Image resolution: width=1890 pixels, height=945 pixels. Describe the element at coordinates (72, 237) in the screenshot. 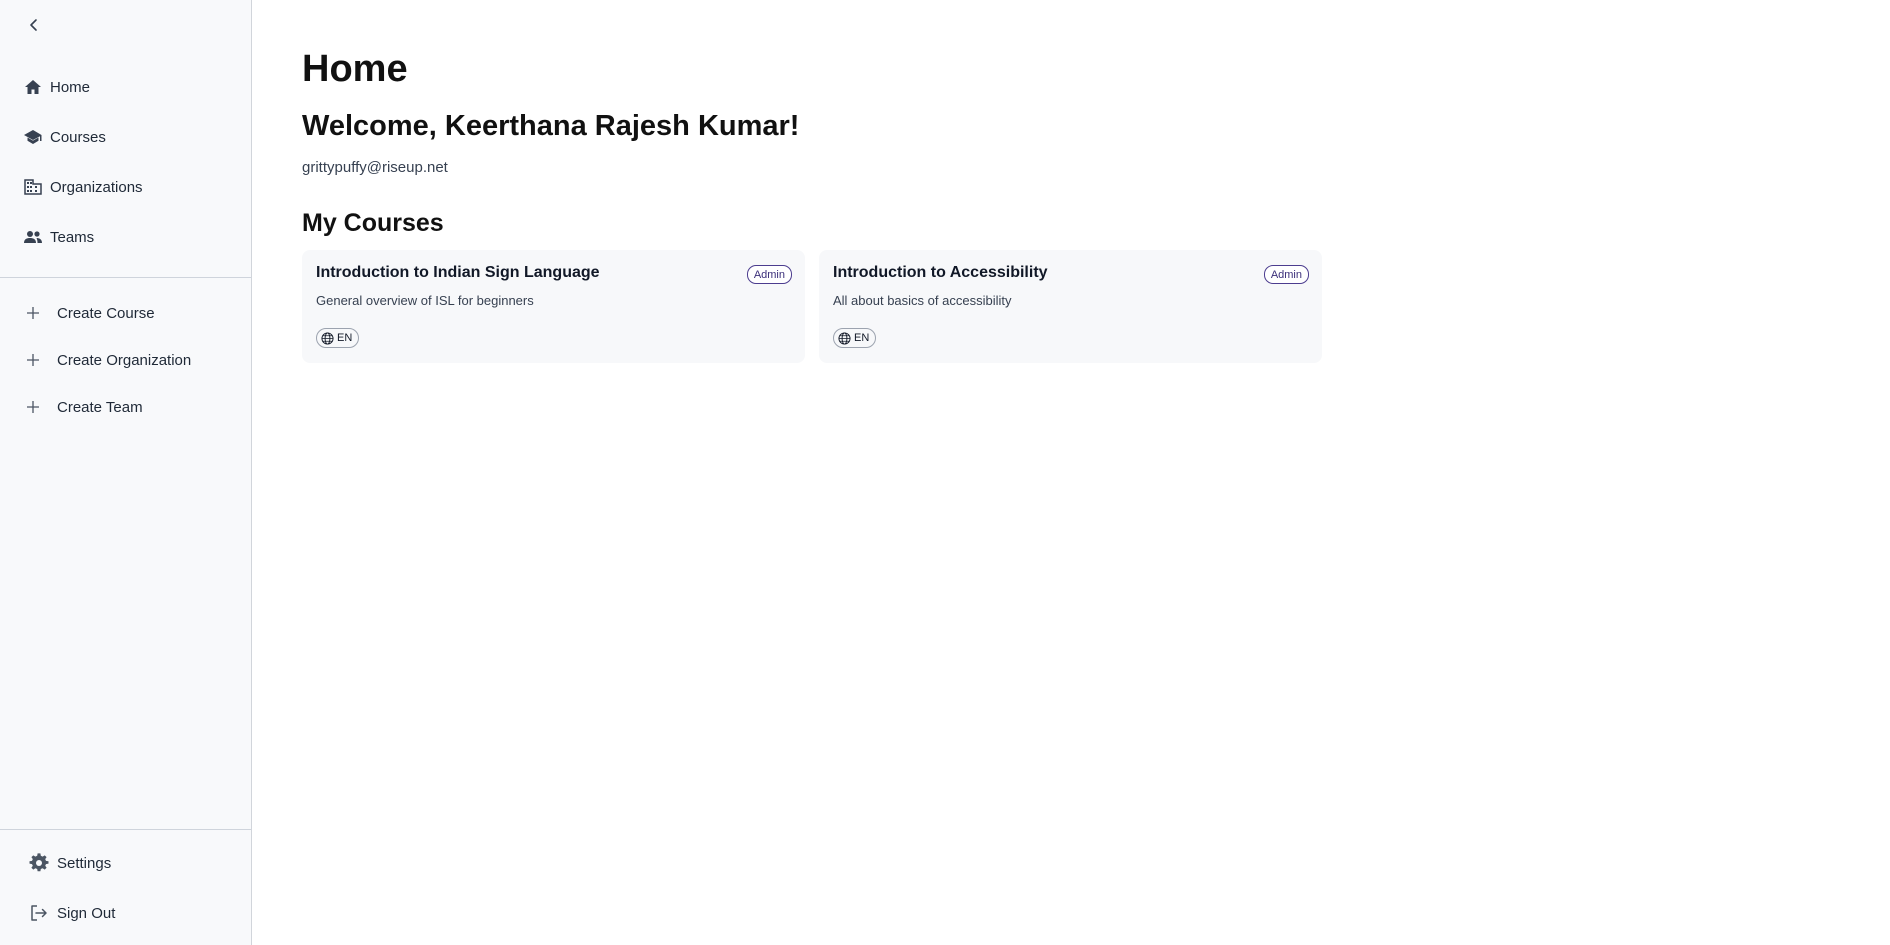

I see `sidebar-item-label: Teams` at that location.